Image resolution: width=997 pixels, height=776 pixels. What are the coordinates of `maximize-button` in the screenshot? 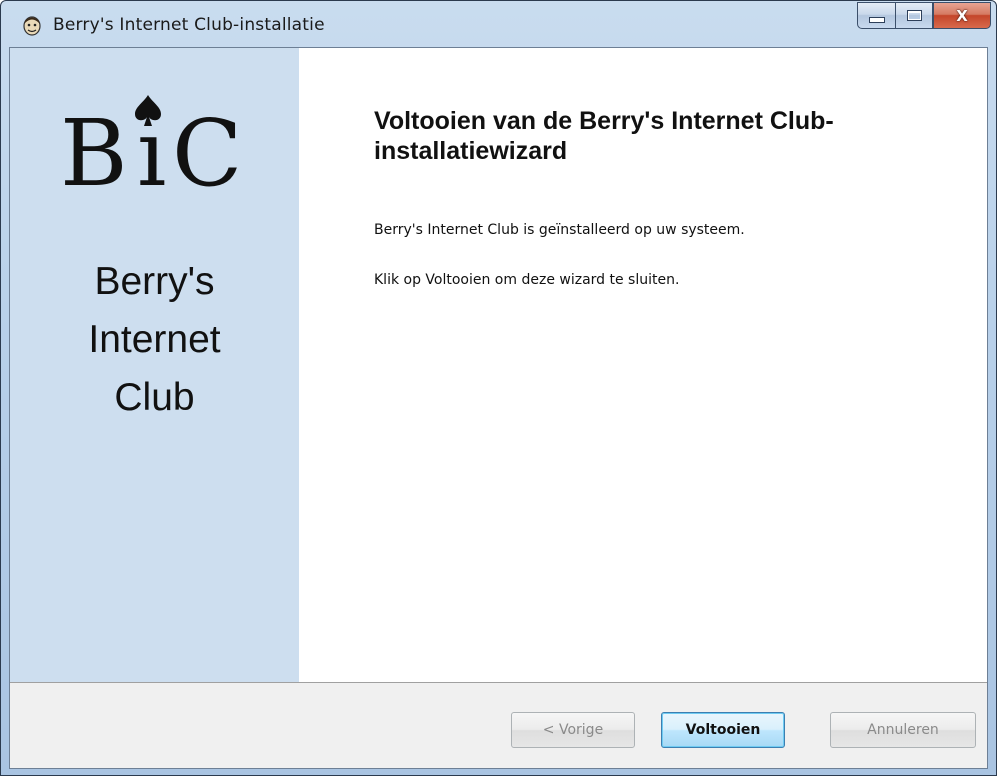 It's located at (914, 15).